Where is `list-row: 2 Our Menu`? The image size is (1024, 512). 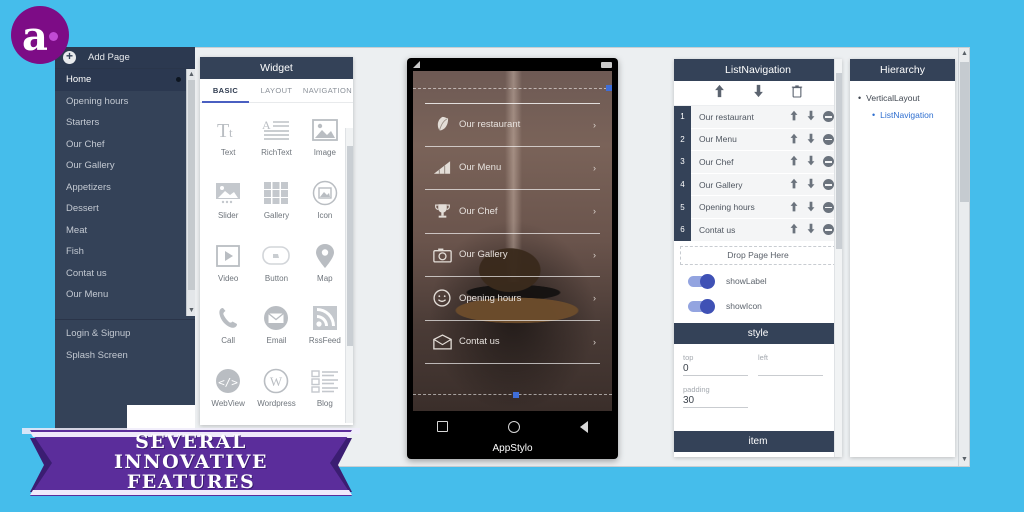
list-row: 2 Our Menu is located at coordinates (758, 140).